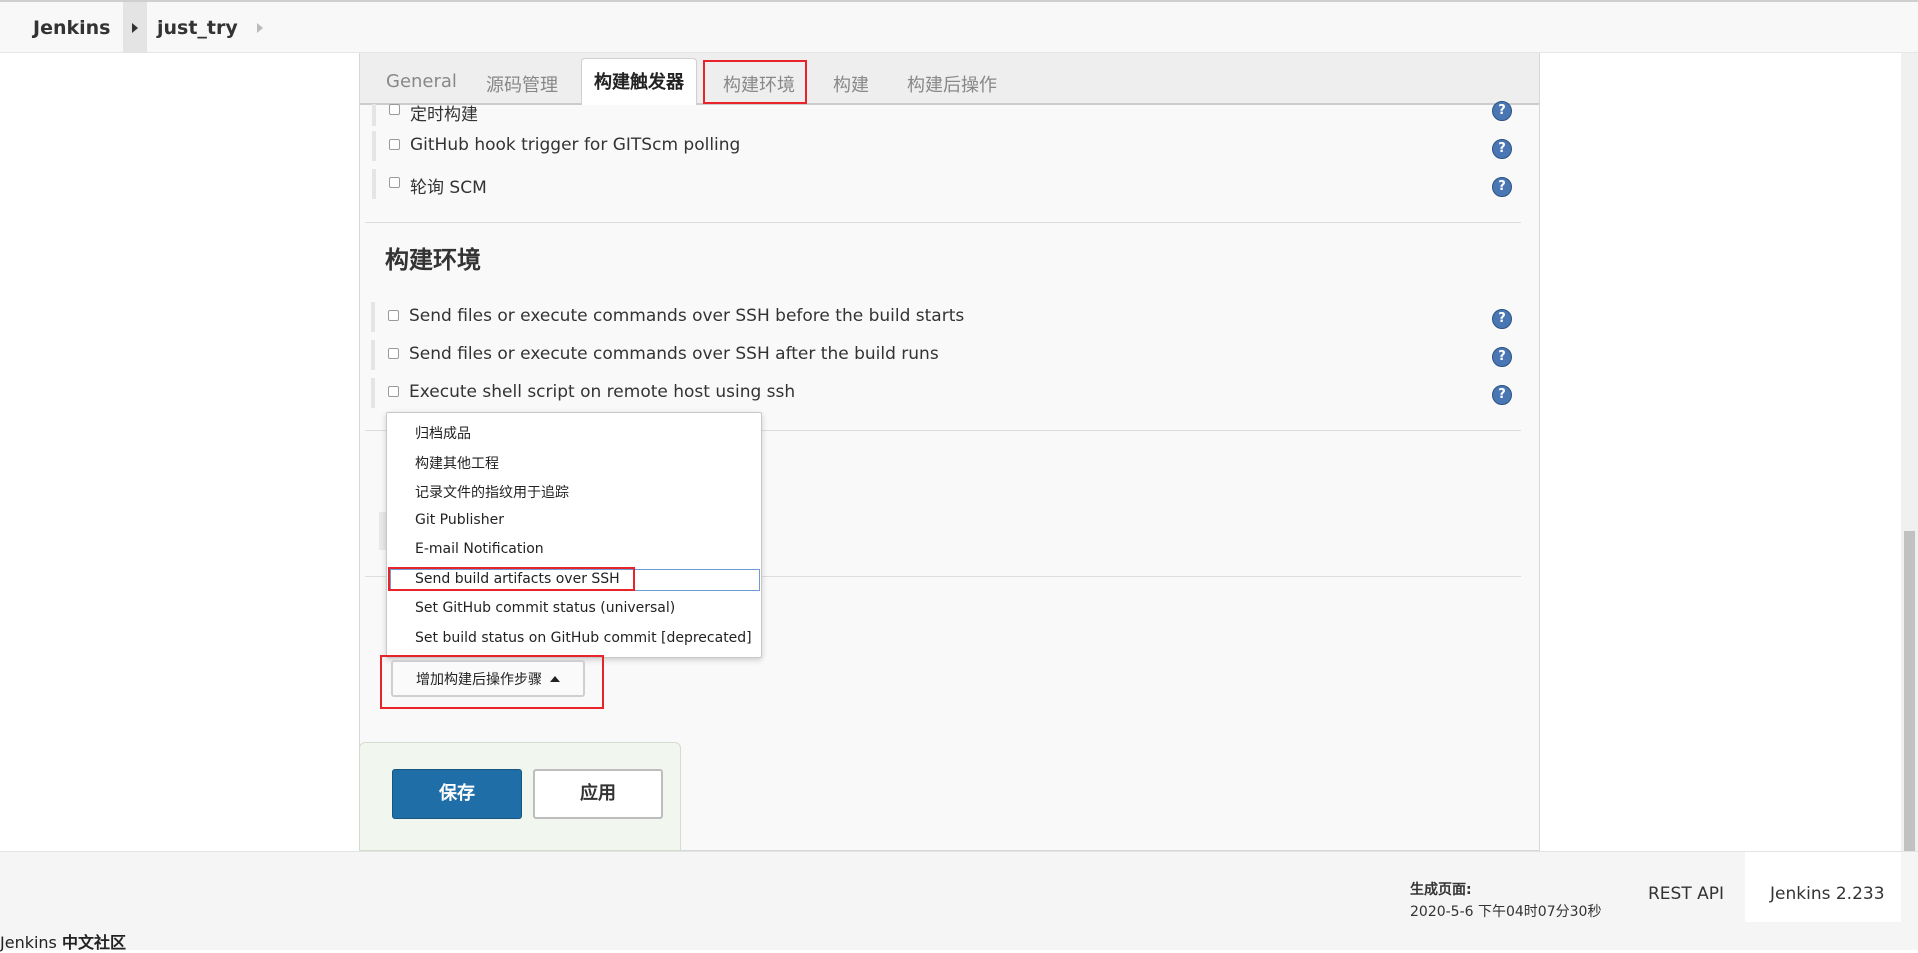  What do you see at coordinates (943, 222) in the screenshot?
I see `section-divider` at bounding box center [943, 222].